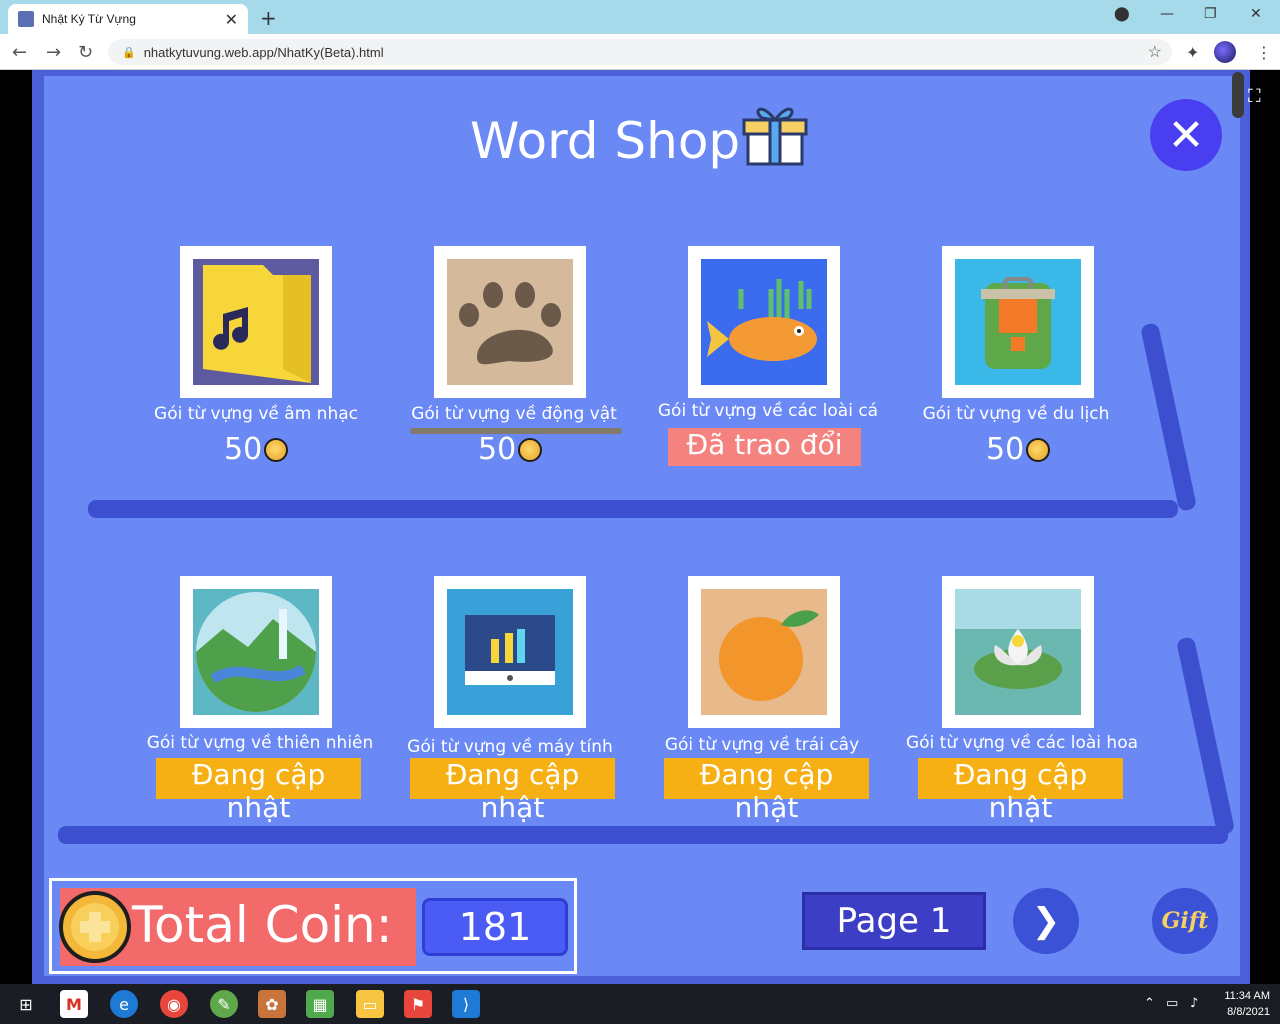  I want to click on item-name-computer: Gói từ vựng về máy tính, so click(510, 747).